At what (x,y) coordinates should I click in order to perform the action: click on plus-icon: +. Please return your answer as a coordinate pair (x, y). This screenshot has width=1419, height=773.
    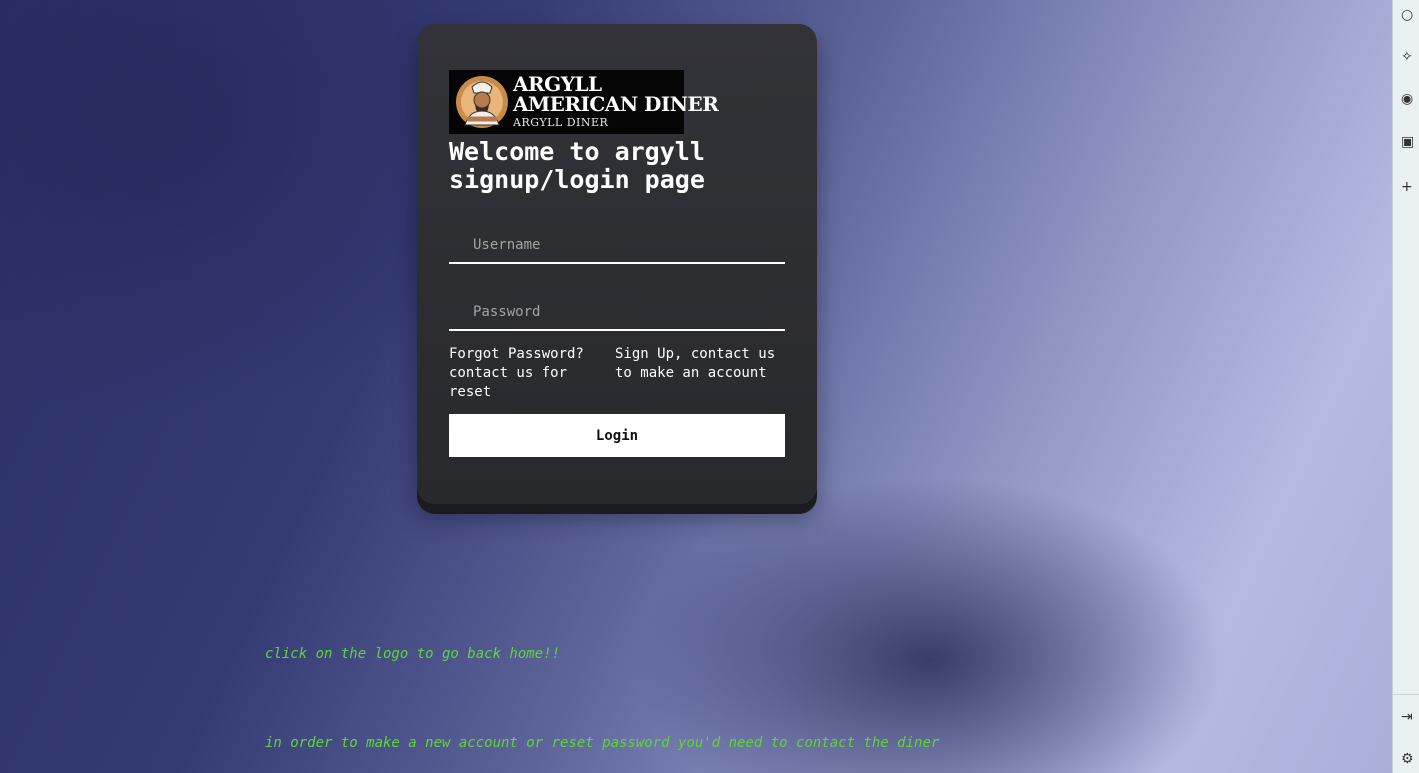
    Looking at the image, I should click on (1410, 187).